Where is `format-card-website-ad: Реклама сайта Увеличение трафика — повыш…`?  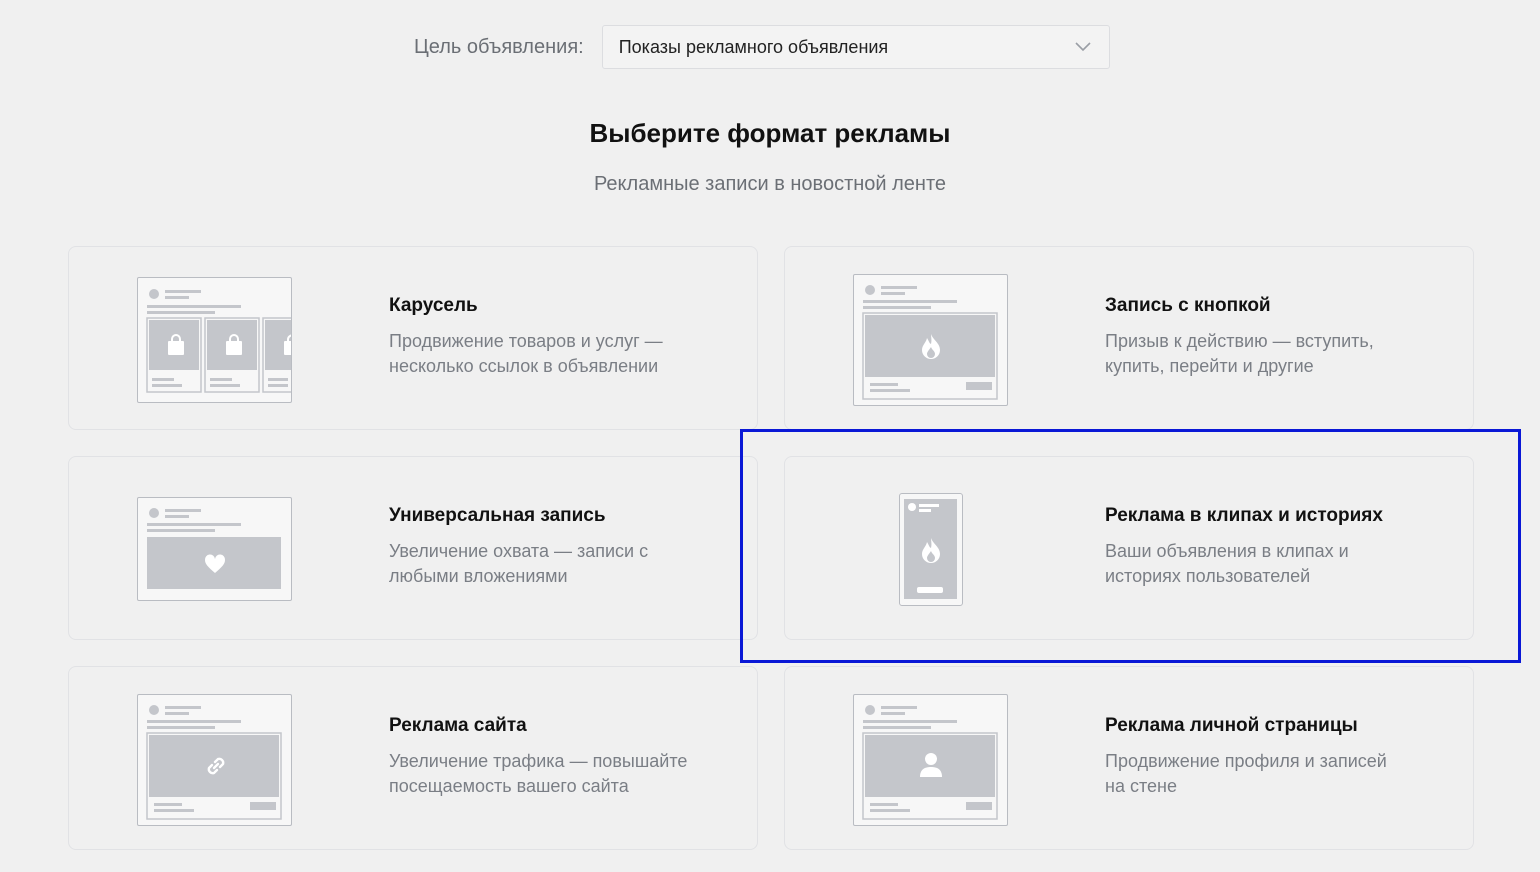
format-card-website-ad: Реклама сайта Увеличение трафика — повыш… is located at coordinates (413, 758).